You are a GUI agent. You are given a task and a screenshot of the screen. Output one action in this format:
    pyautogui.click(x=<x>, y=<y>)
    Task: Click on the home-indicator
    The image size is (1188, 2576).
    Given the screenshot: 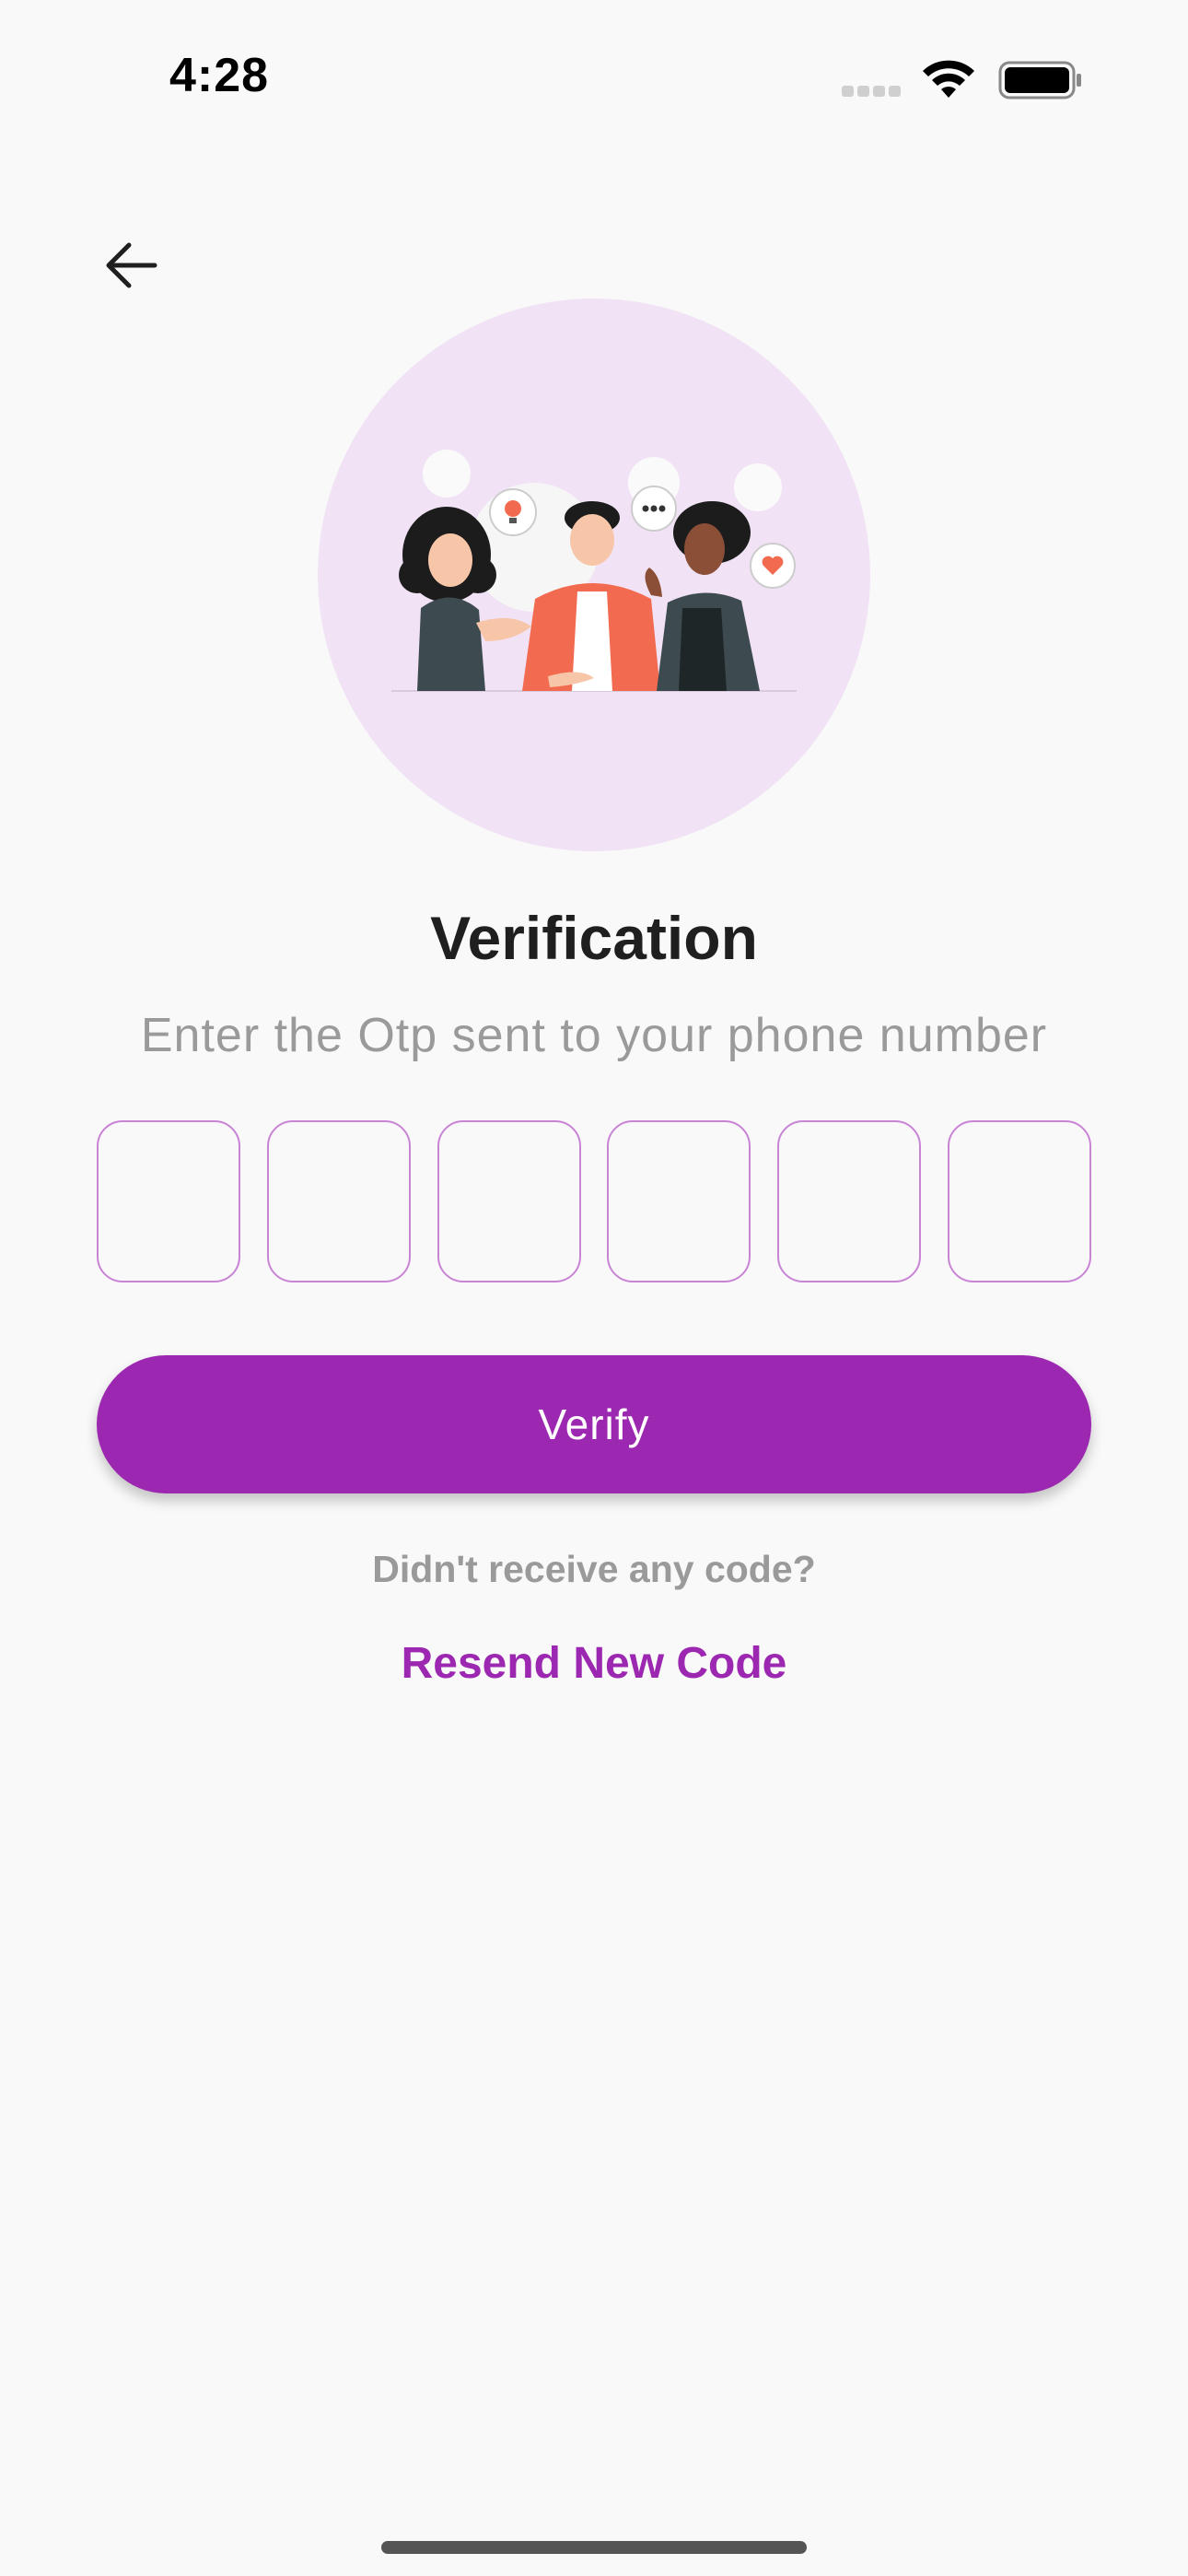 What is the action you would take?
    pyautogui.click(x=594, y=2547)
    